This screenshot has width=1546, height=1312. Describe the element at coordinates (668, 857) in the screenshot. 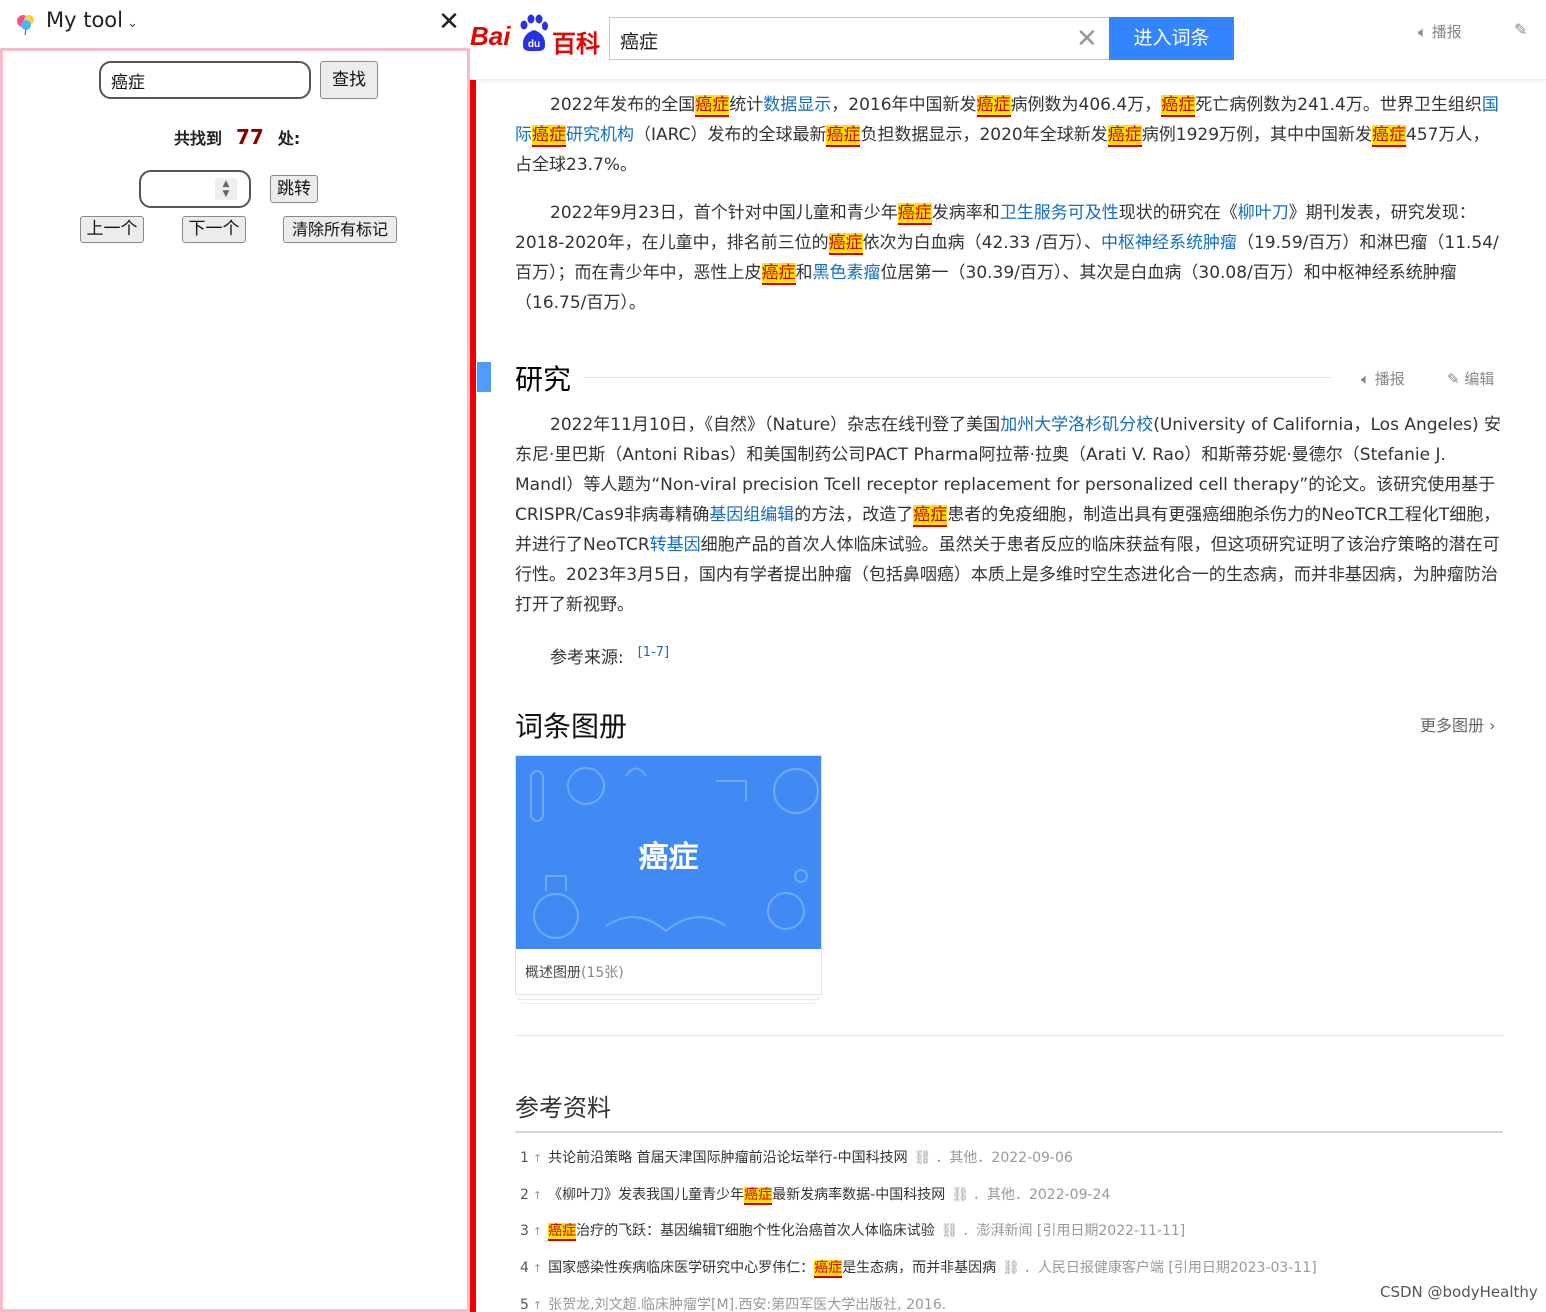

I see `album-cover-title: 癌症` at that location.